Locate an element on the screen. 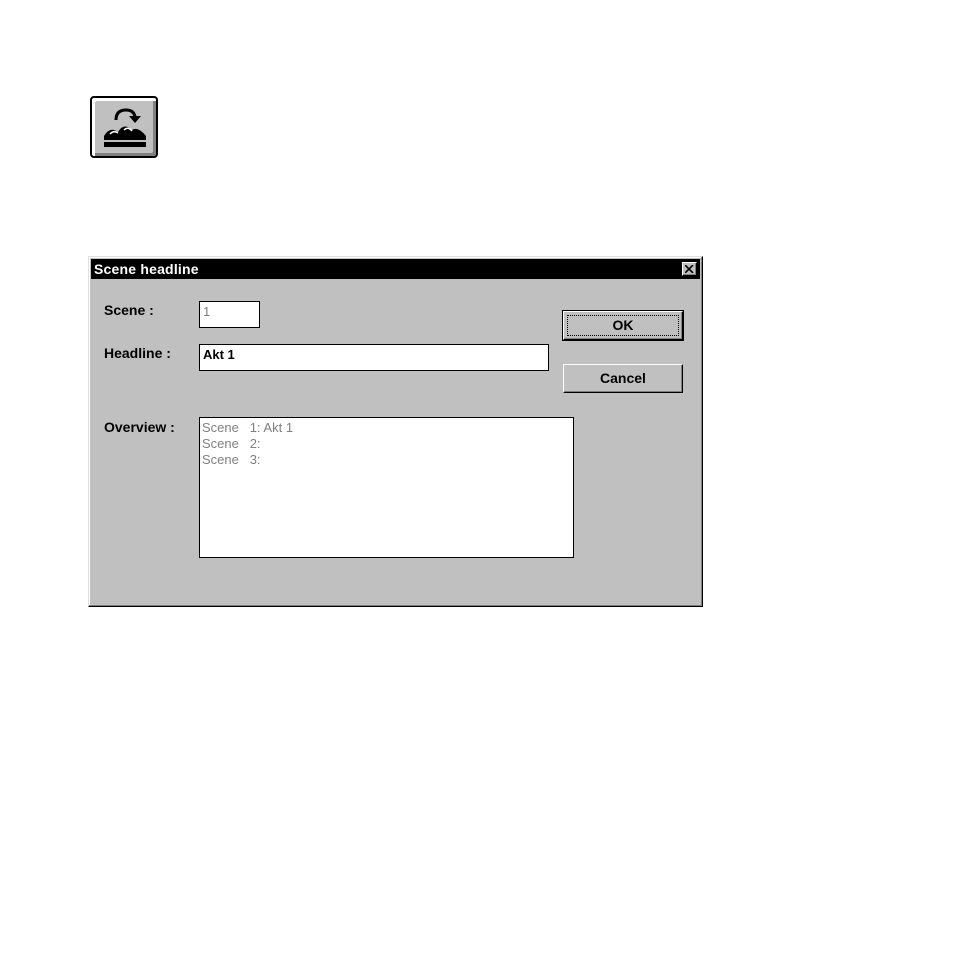 The image size is (954, 954). scene-headline-icon is located at coordinates (125, 127).